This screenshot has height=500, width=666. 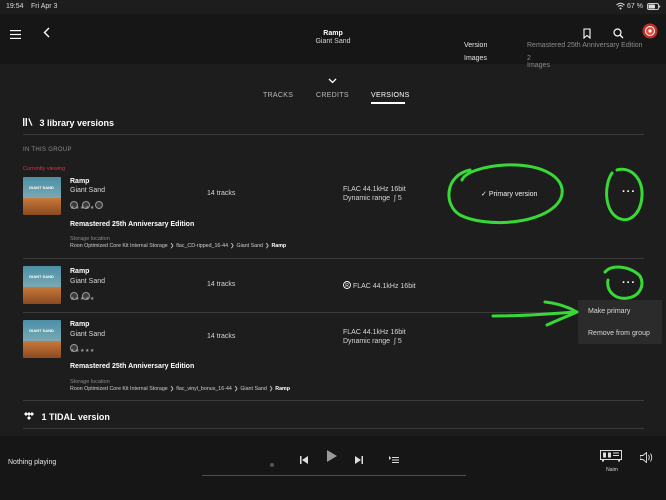 What do you see at coordinates (612, 470) in the screenshot?
I see `zone-name: Naim` at bounding box center [612, 470].